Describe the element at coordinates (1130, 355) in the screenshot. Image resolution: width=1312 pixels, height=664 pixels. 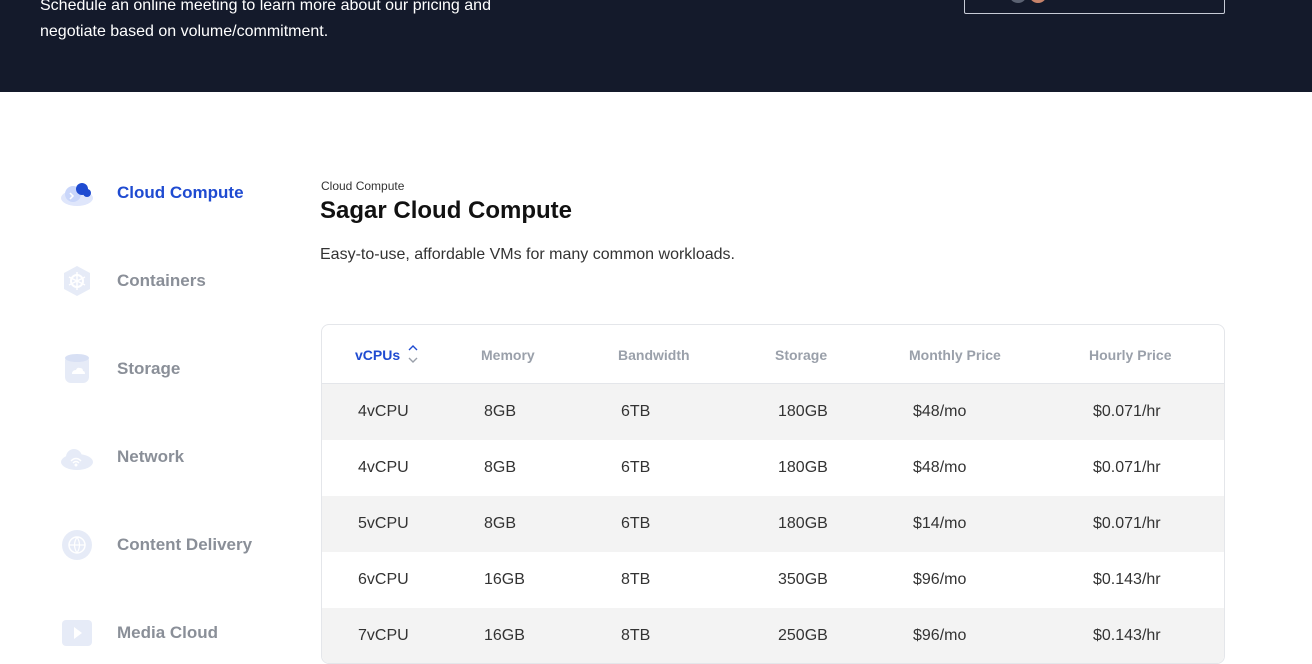
I see `column-header-hourly-price: Hourly Price` at that location.